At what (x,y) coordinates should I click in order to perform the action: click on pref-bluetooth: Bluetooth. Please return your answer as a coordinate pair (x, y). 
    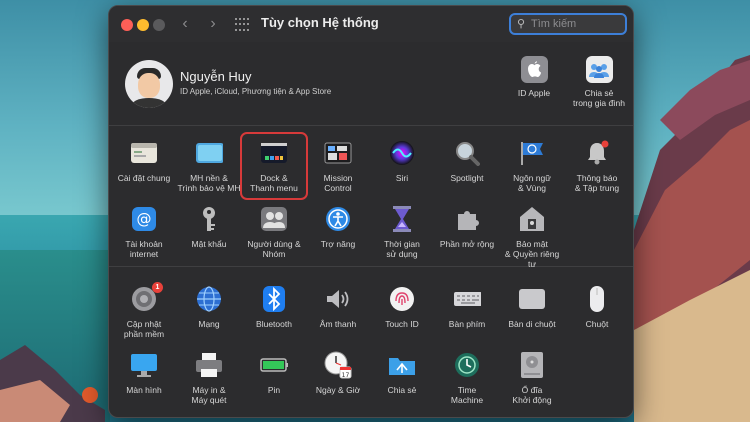
    Looking at the image, I should click on (274, 307).